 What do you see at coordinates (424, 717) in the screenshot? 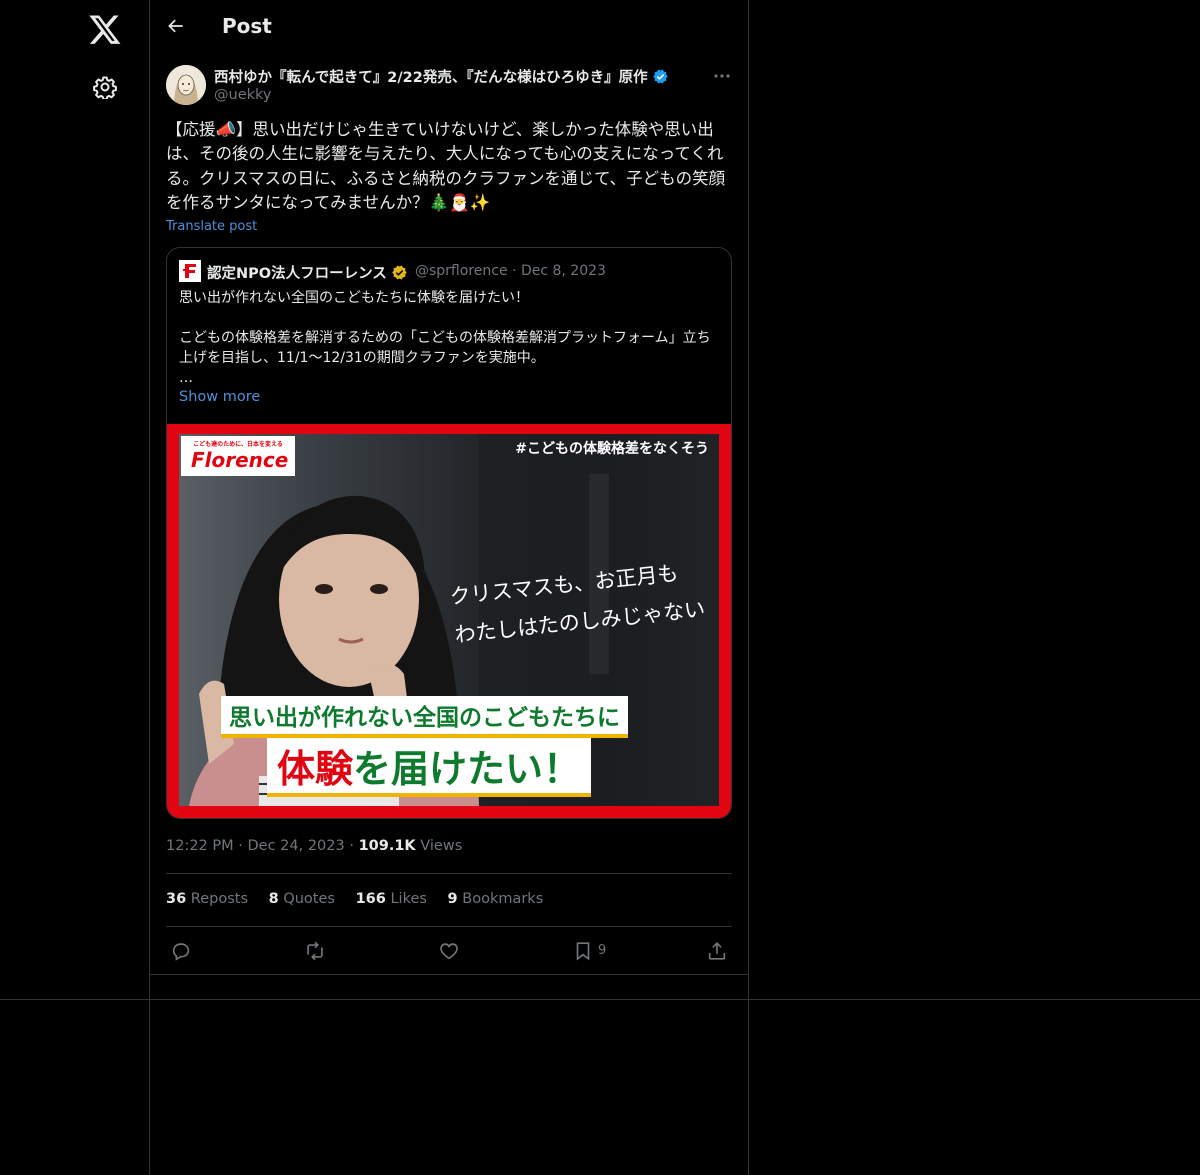
I see `image-banner-line-1: 思い出が作れない全国のこどもたちに` at bounding box center [424, 717].